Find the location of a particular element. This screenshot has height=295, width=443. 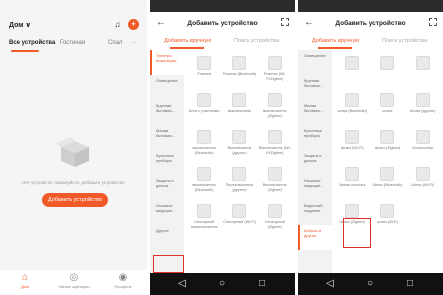

device-label: Шлюз (Wi-Fi) is located at coordinates (352, 148).